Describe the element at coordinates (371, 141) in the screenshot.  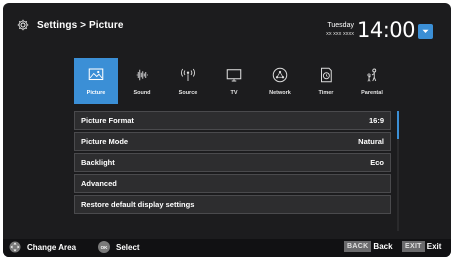
I see `row-value: Natural` at that location.